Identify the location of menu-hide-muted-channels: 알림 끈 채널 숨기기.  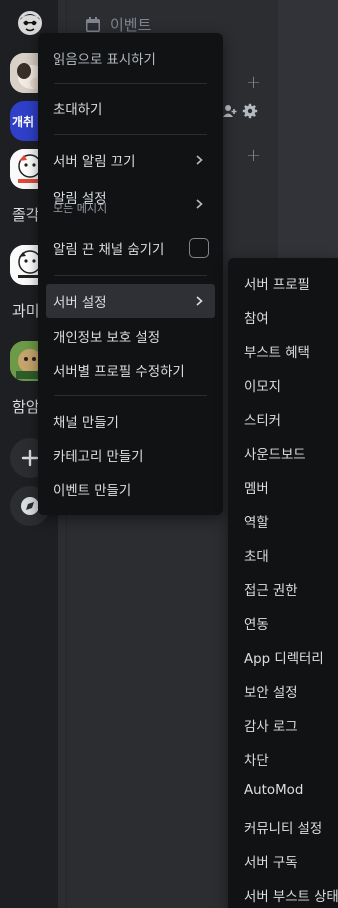
(130, 248).